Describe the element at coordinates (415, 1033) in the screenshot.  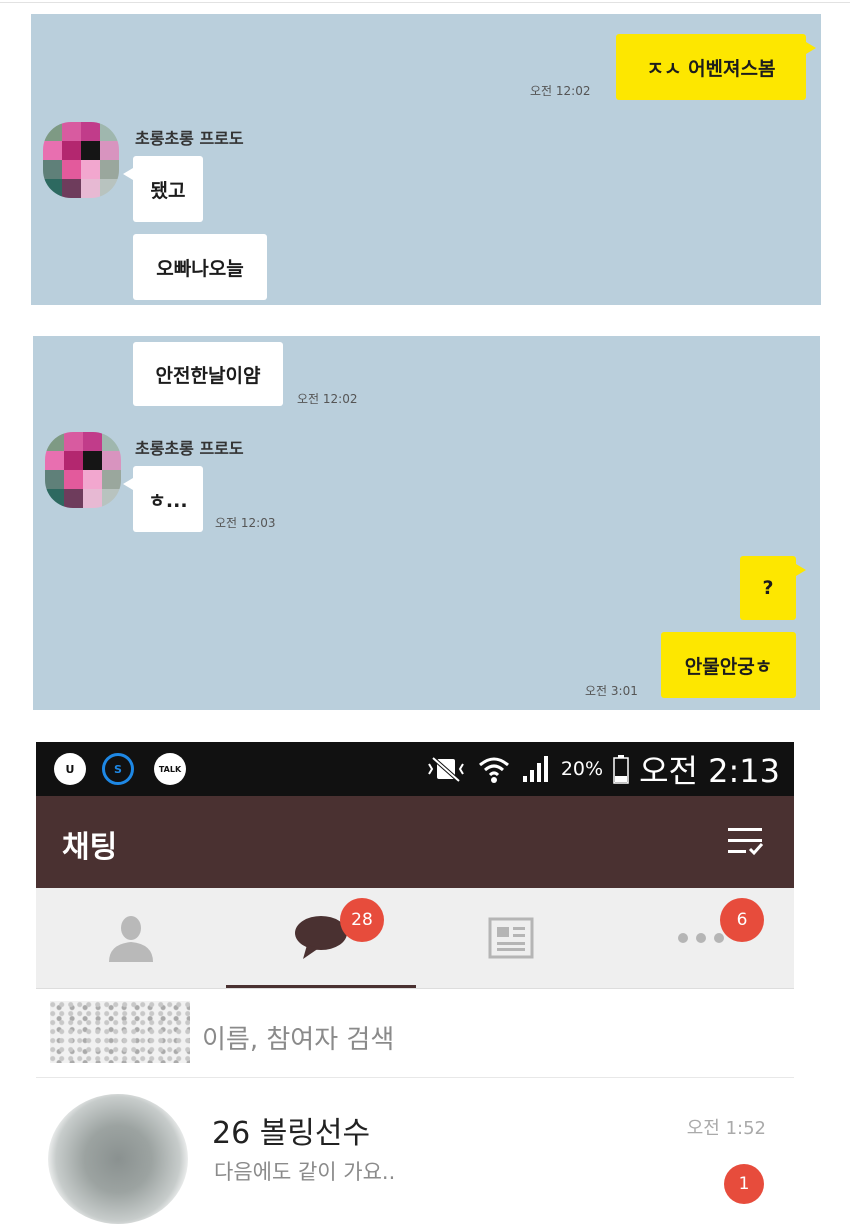
I see `search-bar: 이름, 참여자 검색` at that location.